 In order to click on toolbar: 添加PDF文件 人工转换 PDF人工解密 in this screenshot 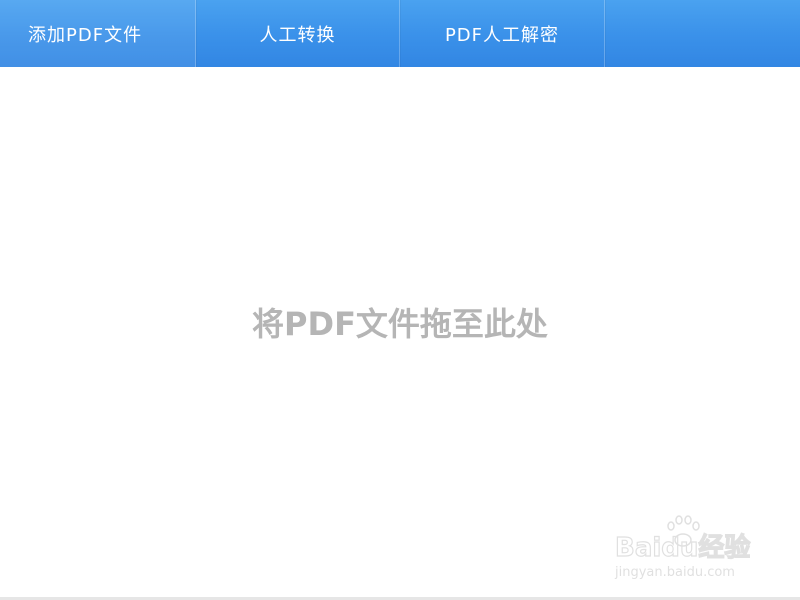, I will do `click(400, 33)`.